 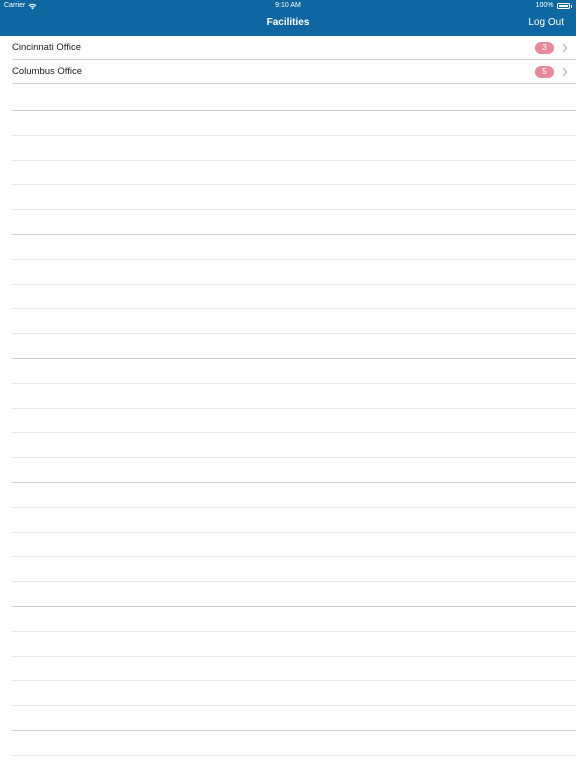 What do you see at coordinates (544, 72) in the screenshot?
I see `count-badge: 5` at bounding box center [544, 72].